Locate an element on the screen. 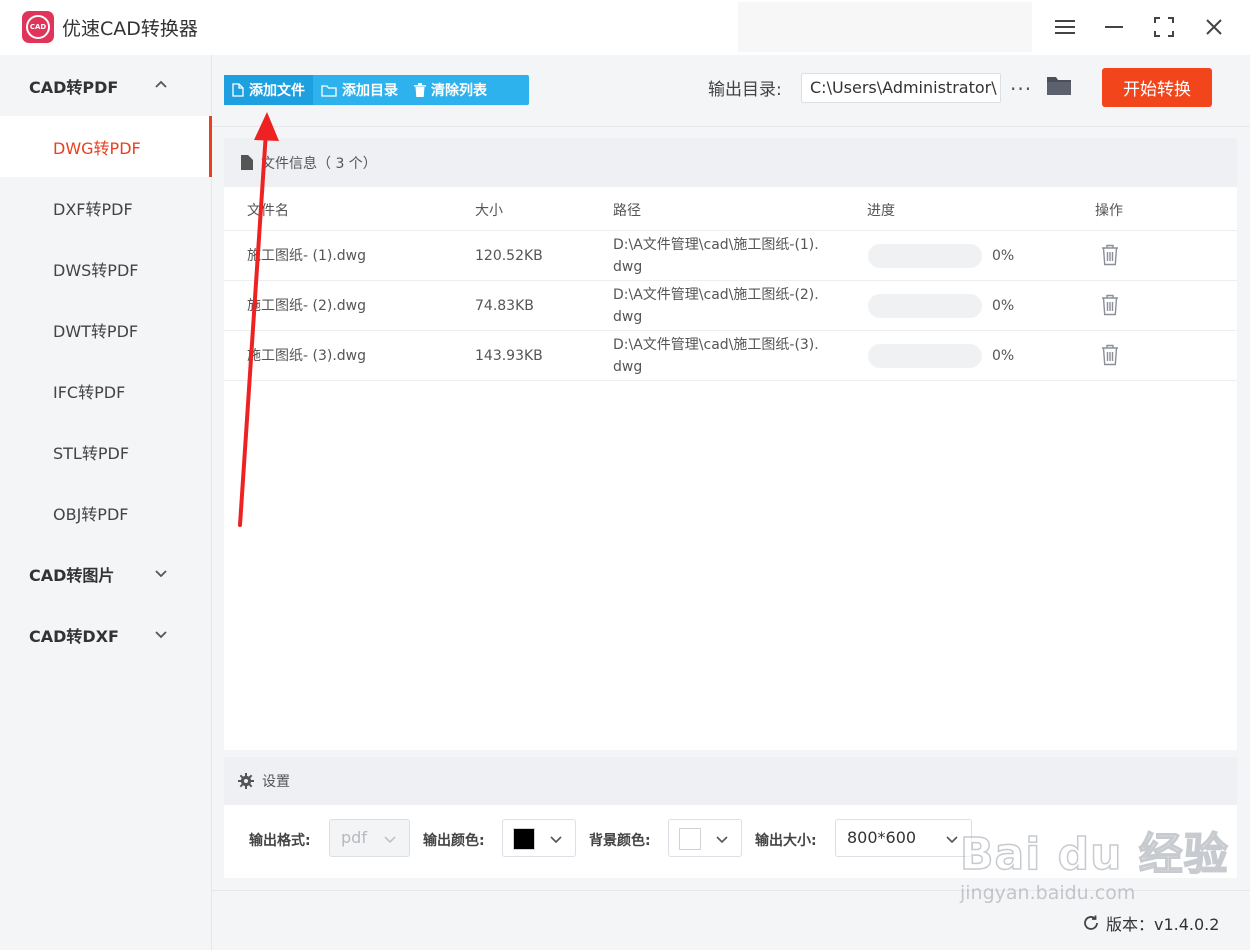  clear-list-label: 清除列表 is located at coordinates (459, 91).